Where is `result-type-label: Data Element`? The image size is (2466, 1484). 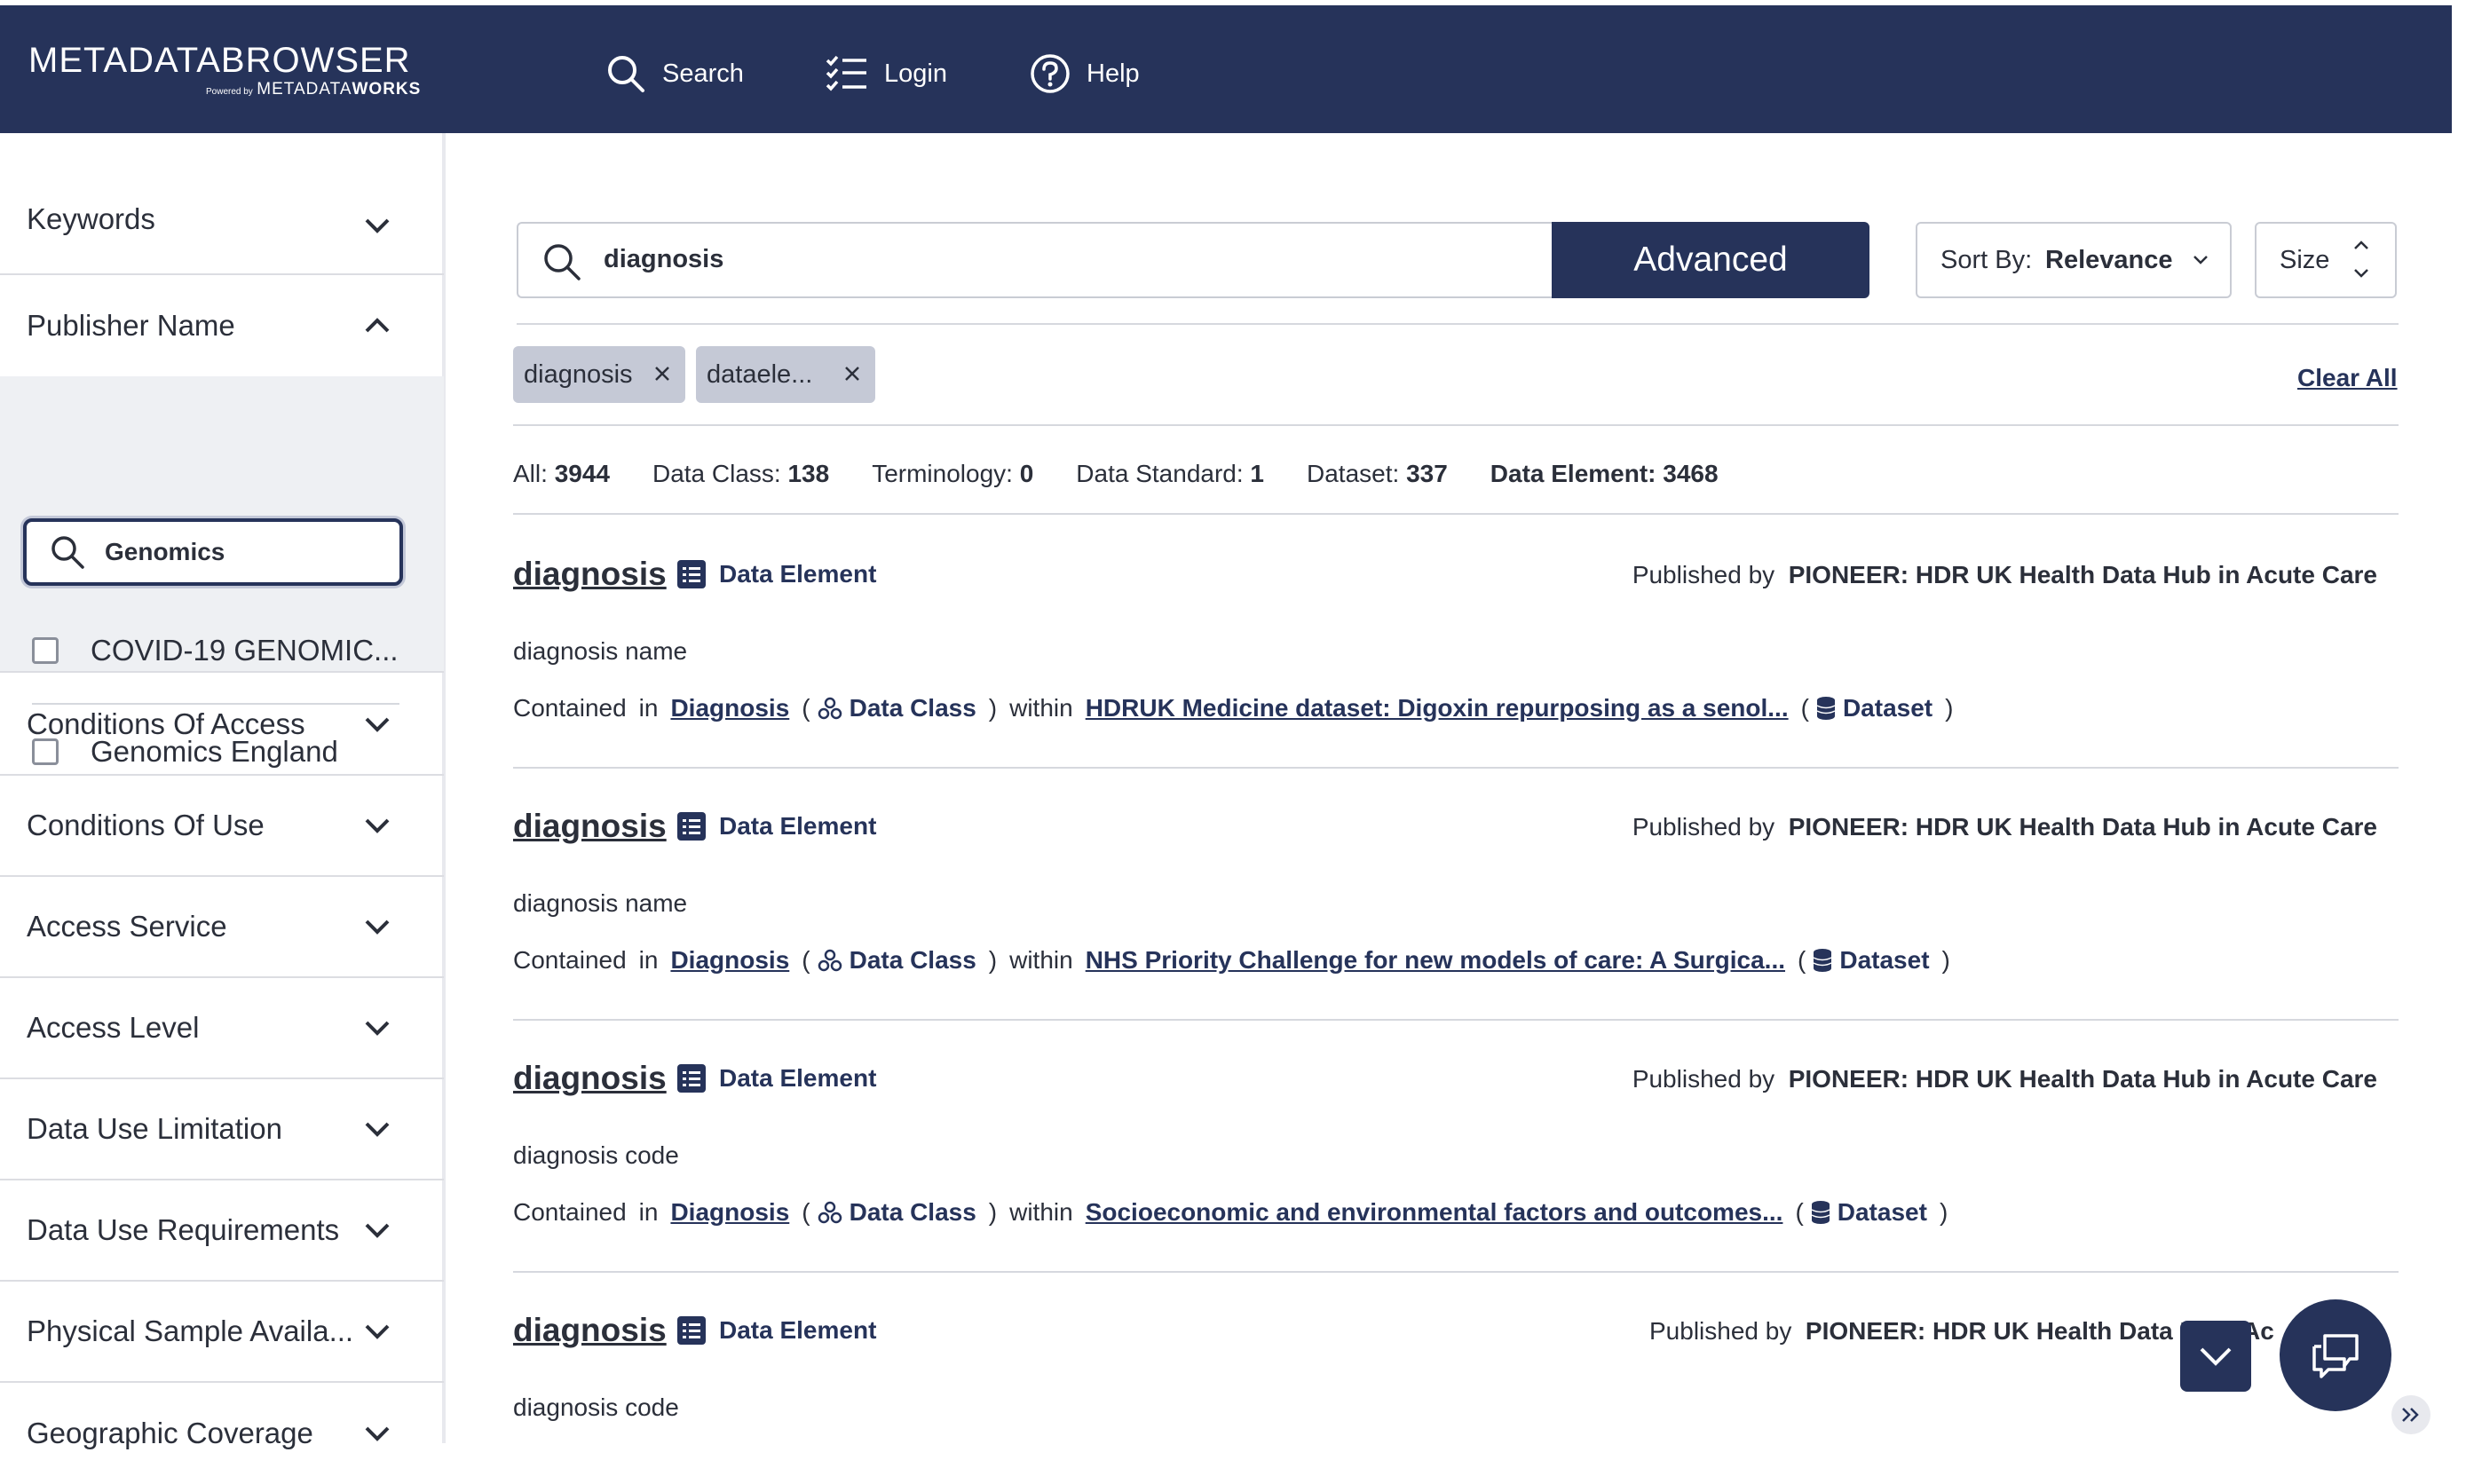
result-type-label: Data Element is located at coordinates (798, 826).